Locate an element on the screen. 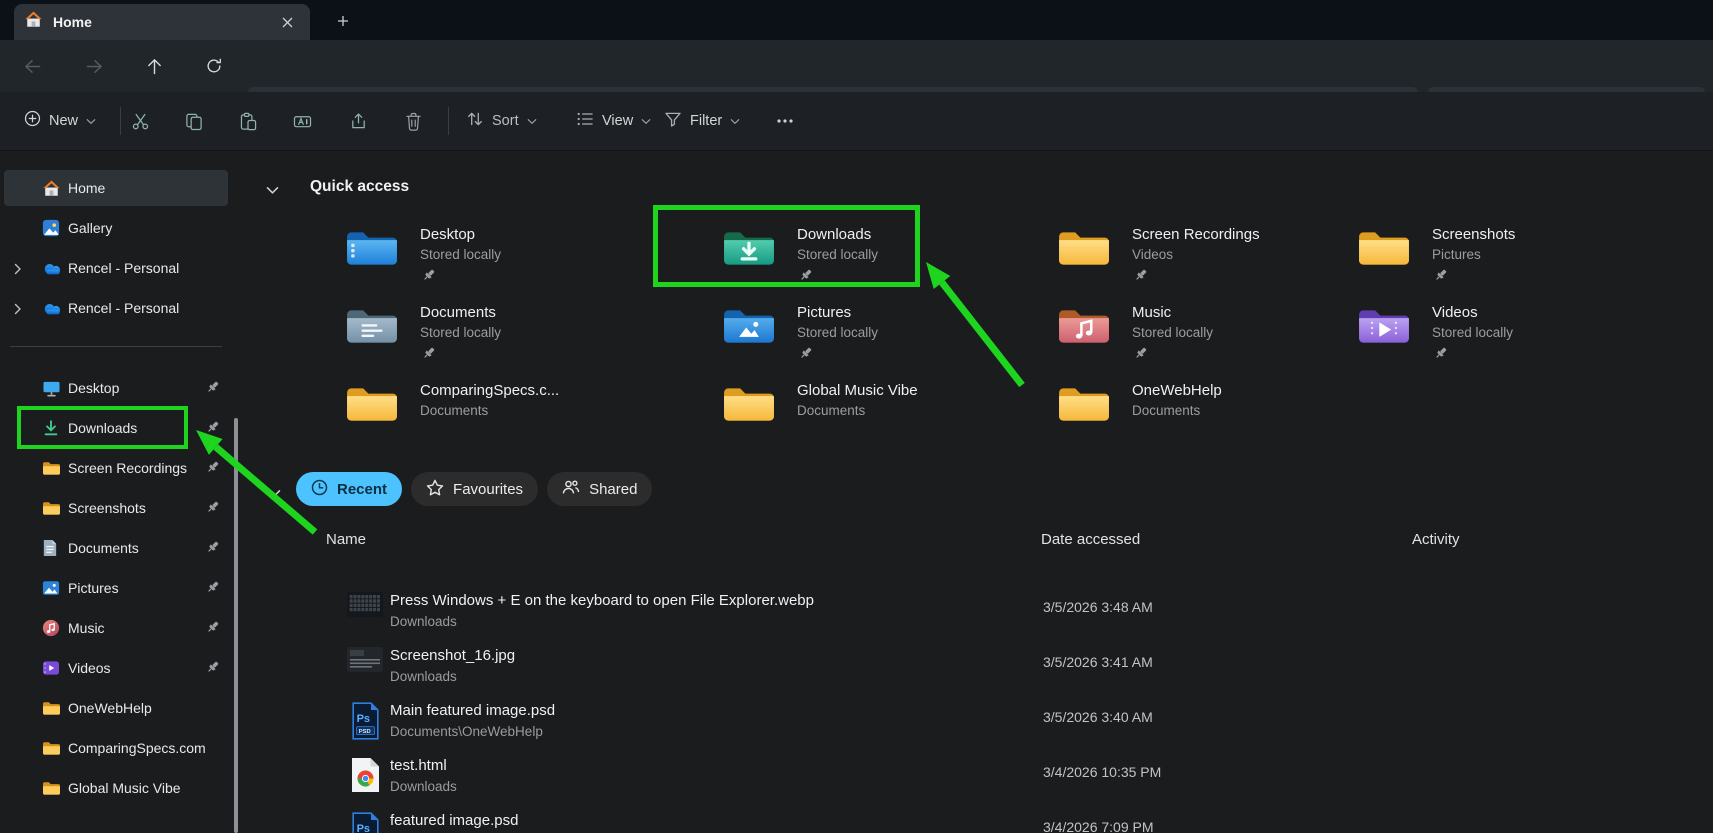 The height and width of the screenshot is (833, 1713). share-icon is located at coordinates (358, 121).